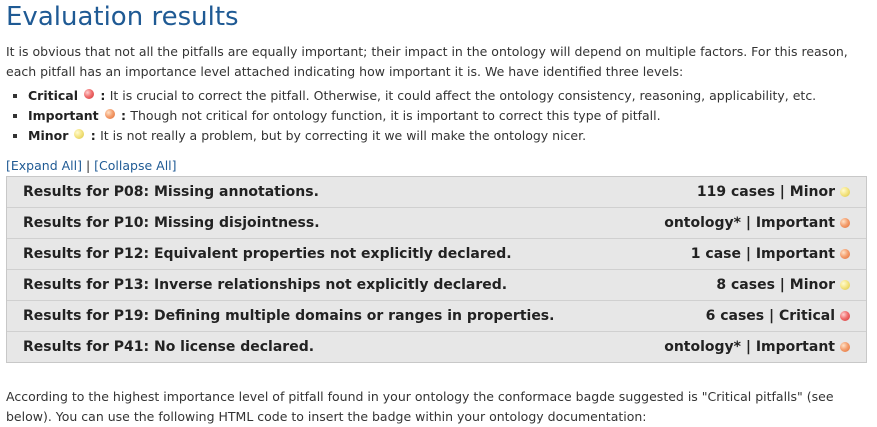 This screenshot has height=427, width=877. I want to click on level-name: Minor, so click(48, 135).